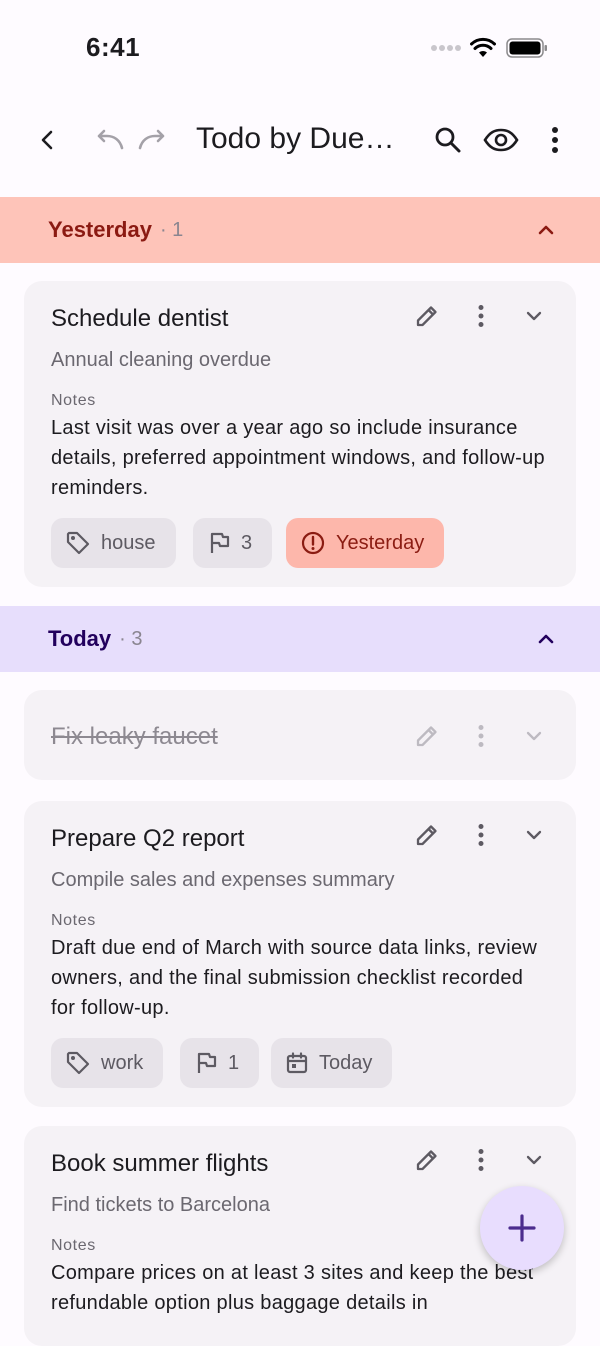 The image size is (600, 1346). Describe the element at coordinates (171, 229) in the screenshot. I see `group-count: · 1` at that location.